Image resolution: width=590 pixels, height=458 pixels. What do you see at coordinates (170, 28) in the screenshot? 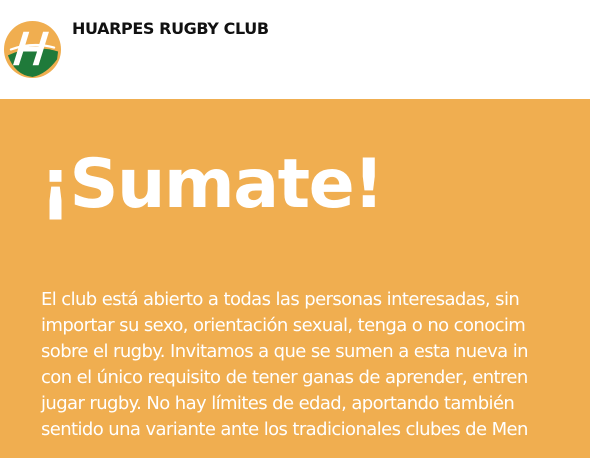
I see `brand-name: HUARPES RUGBY CLUB` at bounding box center [170, 28].